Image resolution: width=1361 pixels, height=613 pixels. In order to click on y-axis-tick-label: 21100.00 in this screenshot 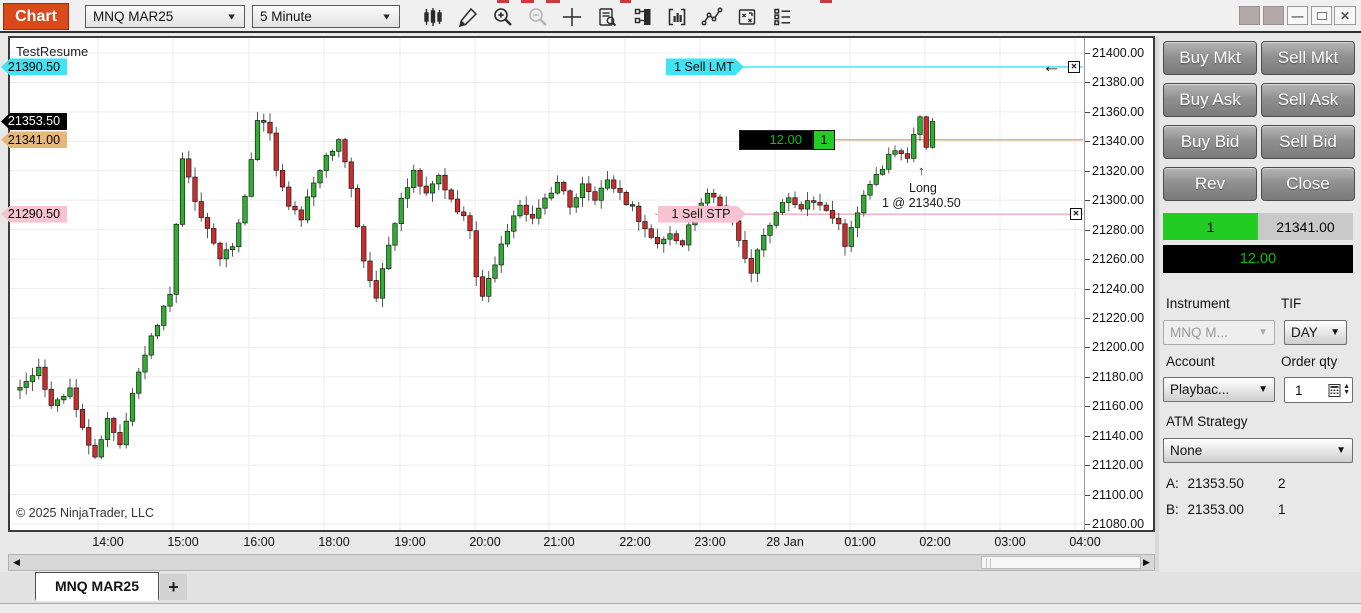, I will do `click(1118, 494)`.